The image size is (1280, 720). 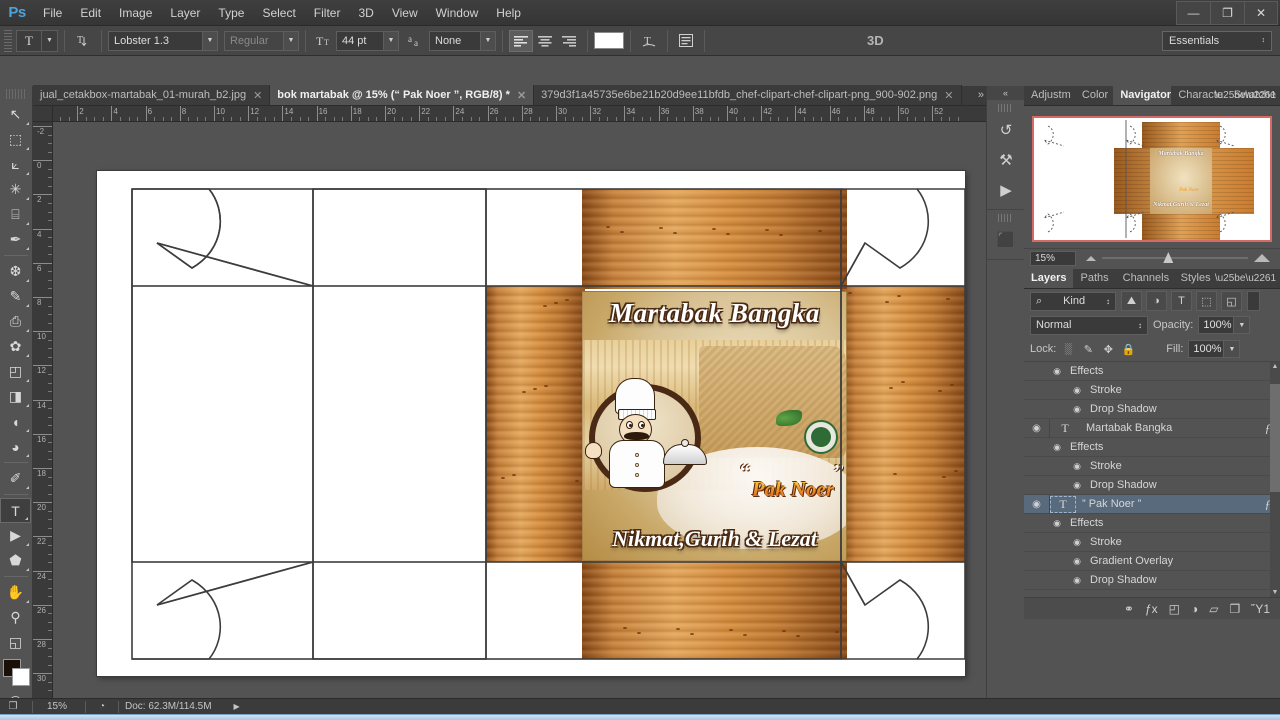 I want to click on anti-alias-dropdown-icon: ▼, so click(x=488, y=40).